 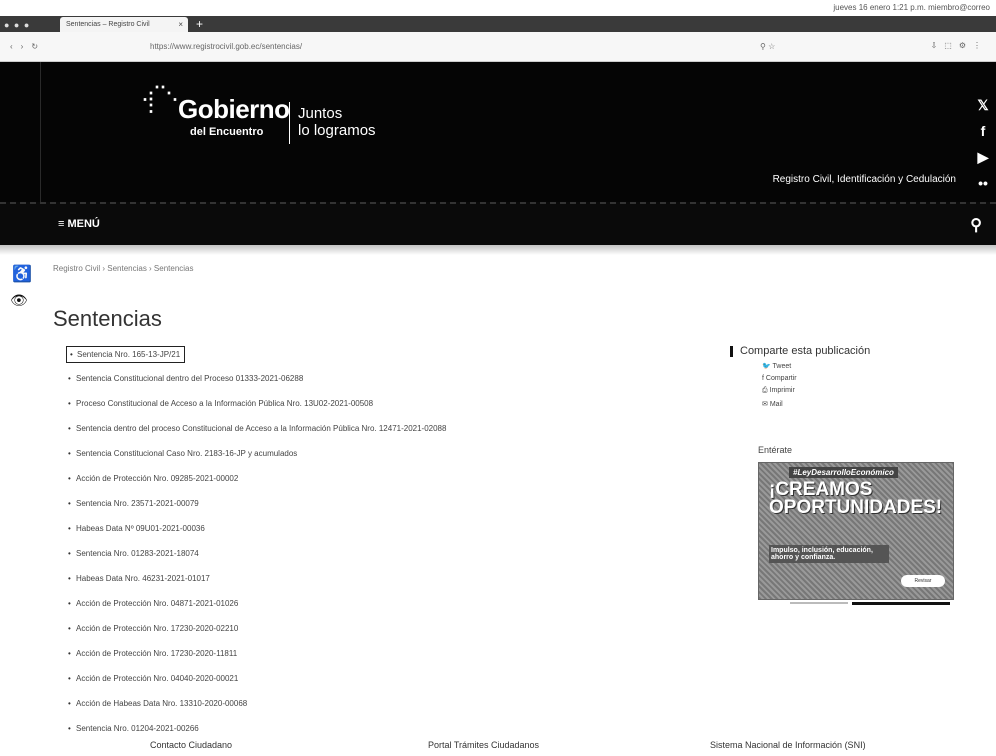 What do you see at coordinates (923, 581) in the screenshot?
I see `banner-button: Revisar` at bounding box center [923, 581].